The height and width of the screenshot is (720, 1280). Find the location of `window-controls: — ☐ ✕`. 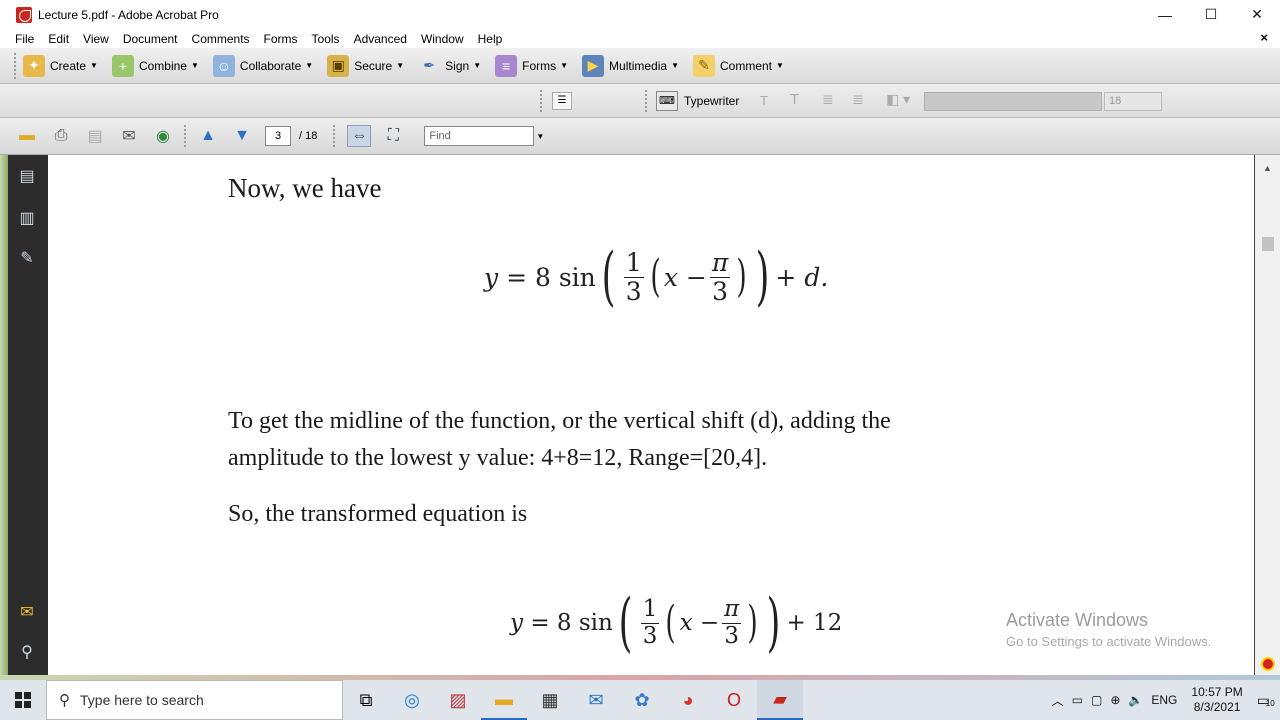

window-controls: — ☐ ✕ is located at coordinates (1211, 14).